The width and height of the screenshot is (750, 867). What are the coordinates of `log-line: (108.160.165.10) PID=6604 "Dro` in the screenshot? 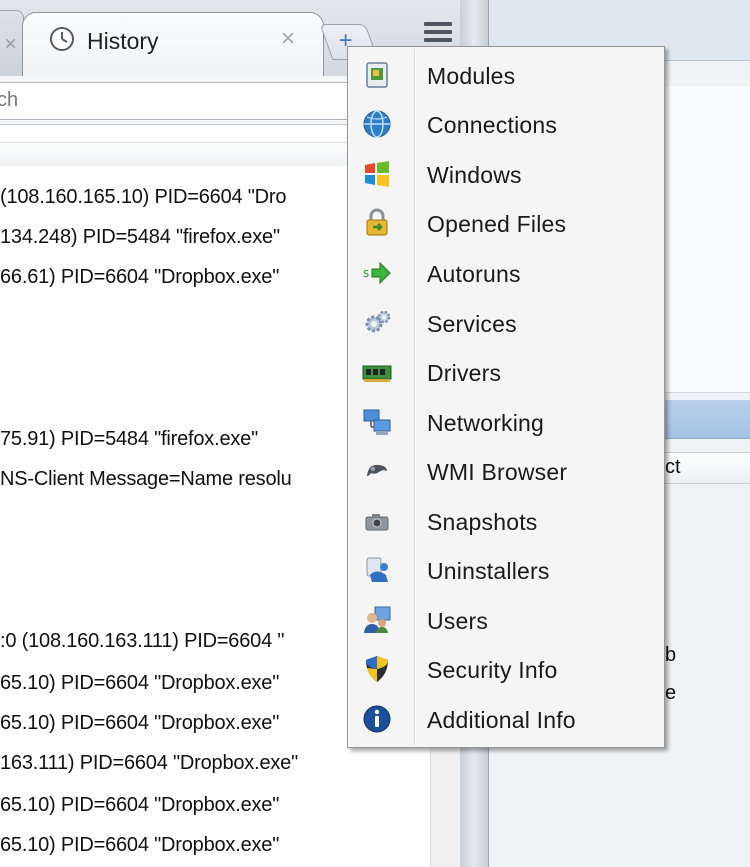 It's located at (143, 197).